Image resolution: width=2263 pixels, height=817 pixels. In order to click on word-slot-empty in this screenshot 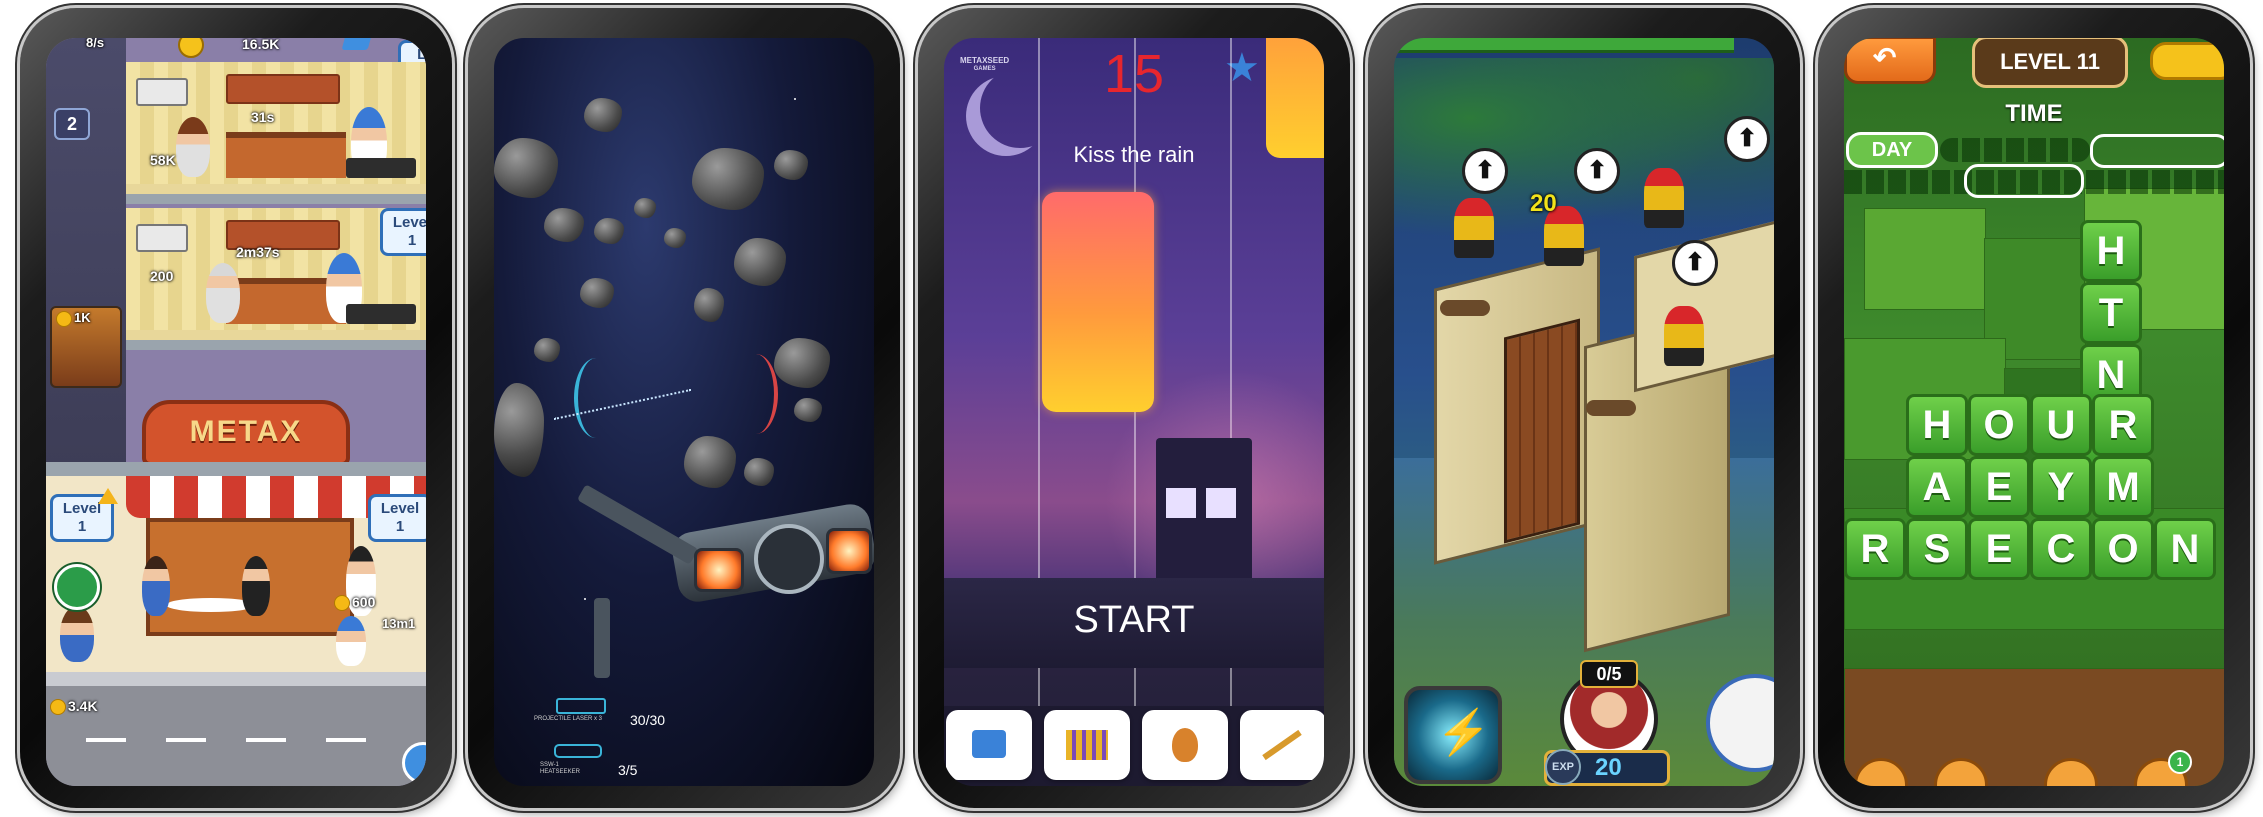, I will do `click(2157, 151)`.